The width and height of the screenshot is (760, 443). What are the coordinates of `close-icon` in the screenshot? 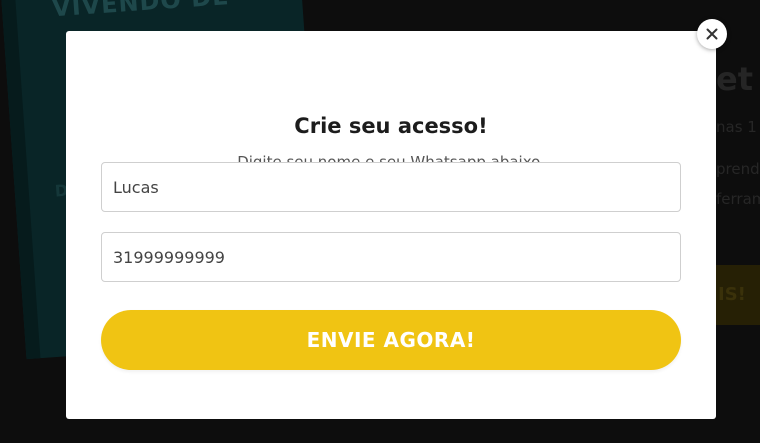 It's located at (712, 34).